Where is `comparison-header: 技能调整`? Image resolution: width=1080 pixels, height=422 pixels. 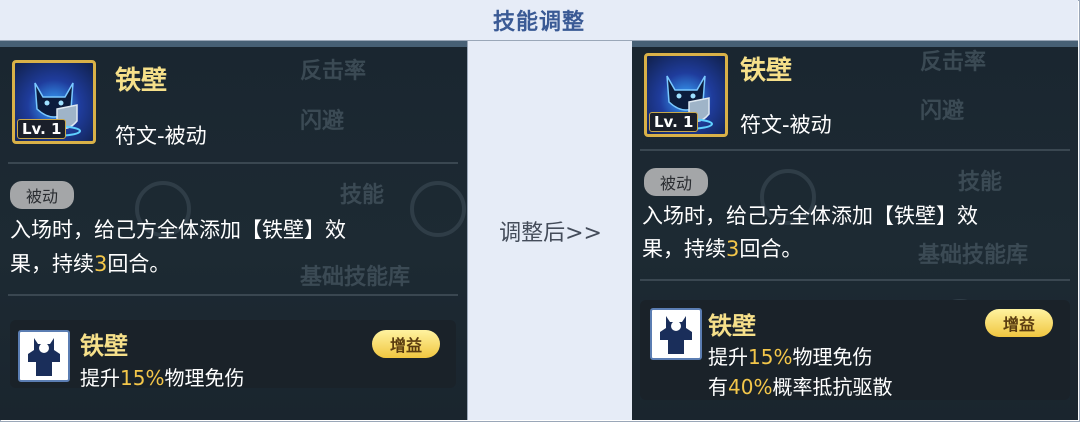
comparison-header: 技能调整 is located at coordinates (539, 20).